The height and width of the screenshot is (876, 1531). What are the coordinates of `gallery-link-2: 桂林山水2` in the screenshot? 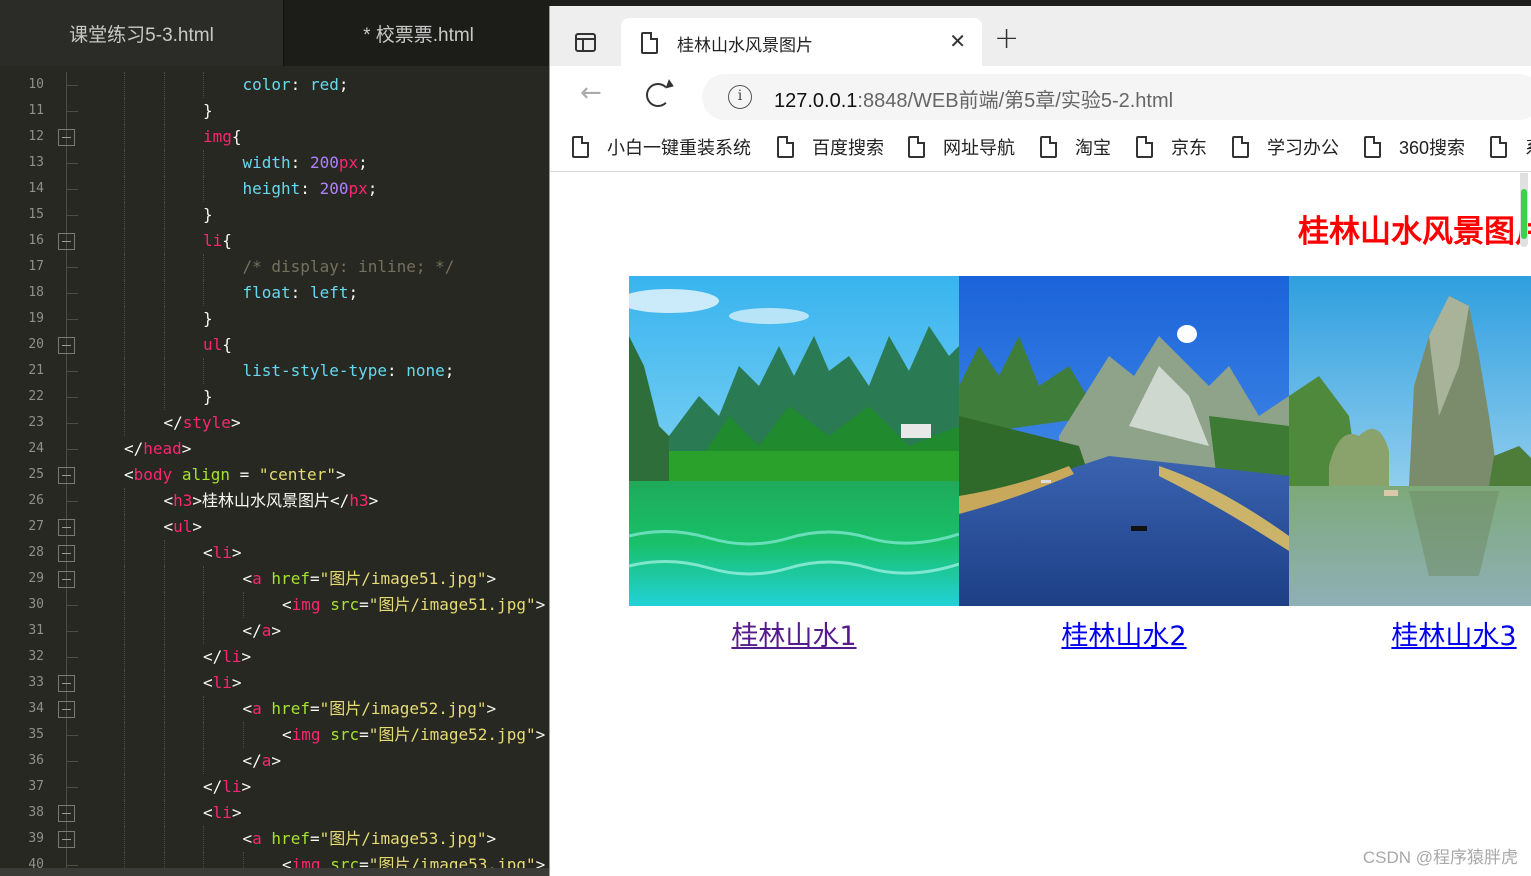 It's located at (1124, 633).